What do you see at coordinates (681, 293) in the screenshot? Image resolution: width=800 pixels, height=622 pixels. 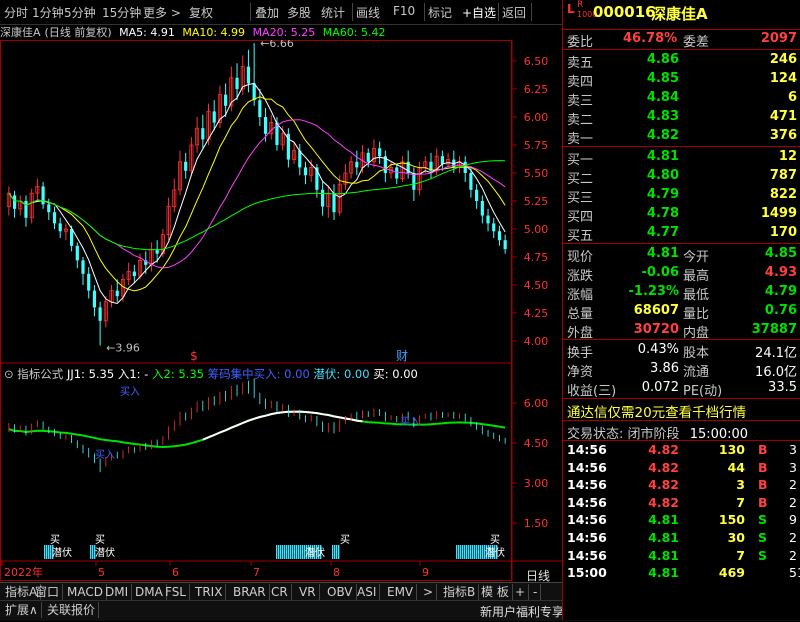 I see `stat-row: 涨幅 -1.23% 最低 4.79` at bounding box center [681, 293].